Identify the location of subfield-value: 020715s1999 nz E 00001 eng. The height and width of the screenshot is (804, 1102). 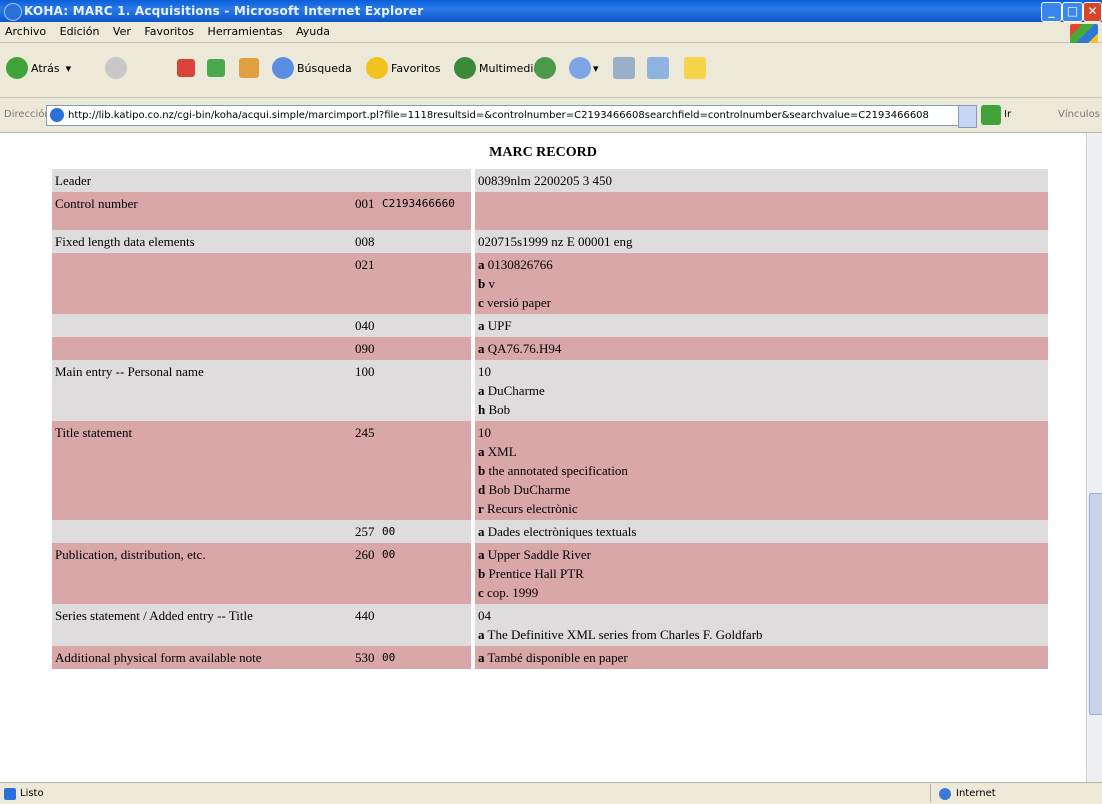
(555, 241).